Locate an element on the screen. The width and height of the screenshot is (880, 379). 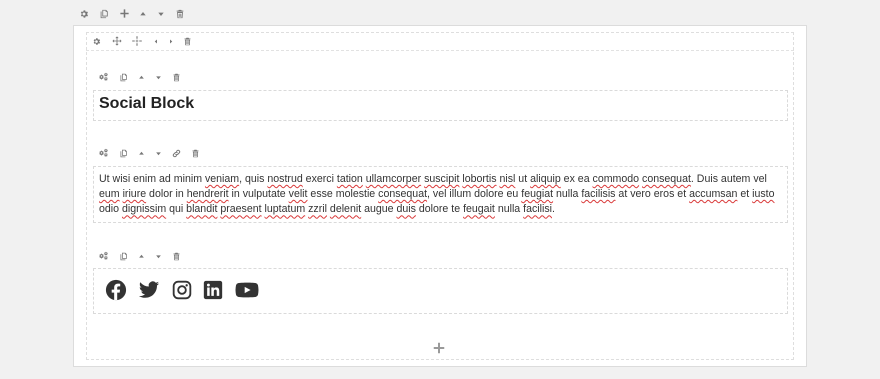
text-block-toolbar is located at coordinates (149, 153).